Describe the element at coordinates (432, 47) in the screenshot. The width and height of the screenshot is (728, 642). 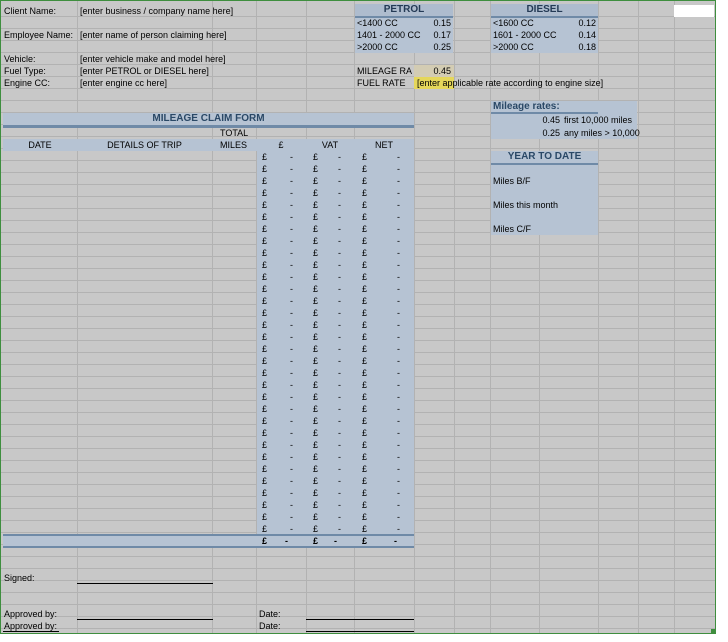
I see `petrol-rate: 0.25` at that location.